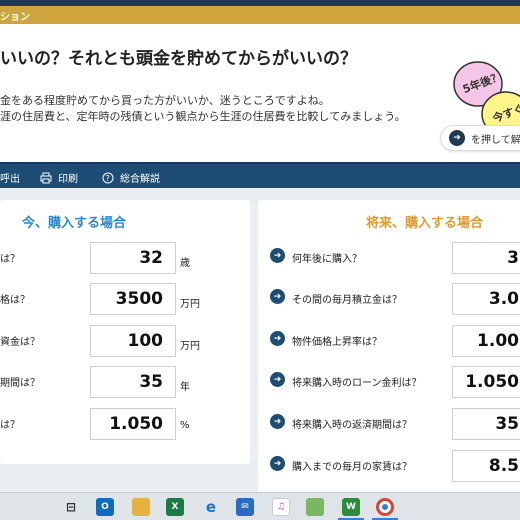 Image resolution: width=520 pixels, height=520 pixels. Describe the element at coordinates (71, 507) in the screenshot. I see `task-view-icon: ⊟` at that location.